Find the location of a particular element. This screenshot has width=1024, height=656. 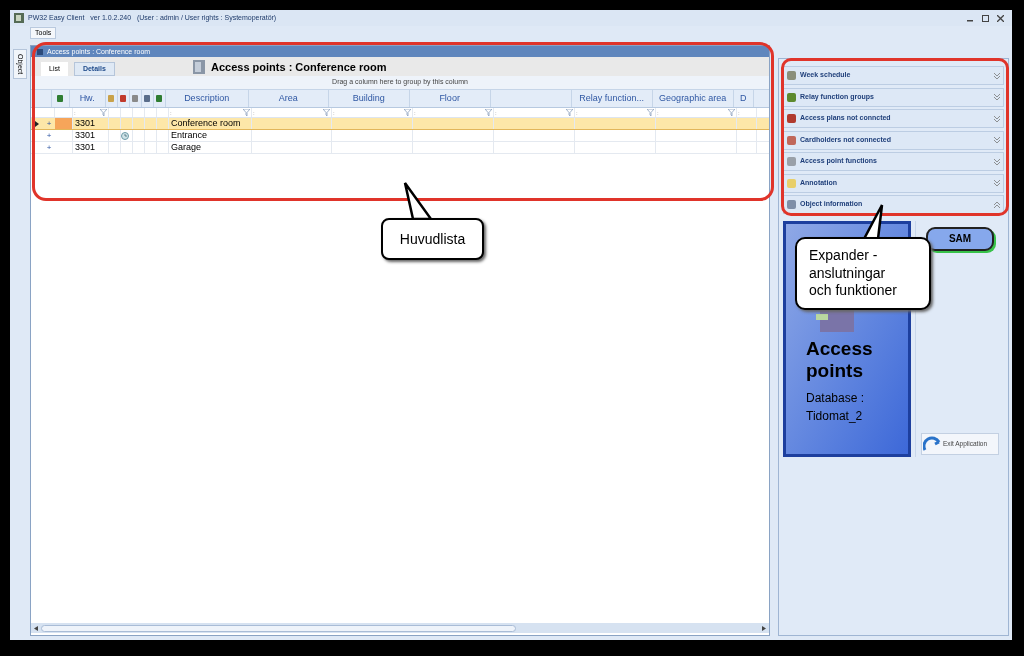

column-header: Area is located at coordinates (288, 98).